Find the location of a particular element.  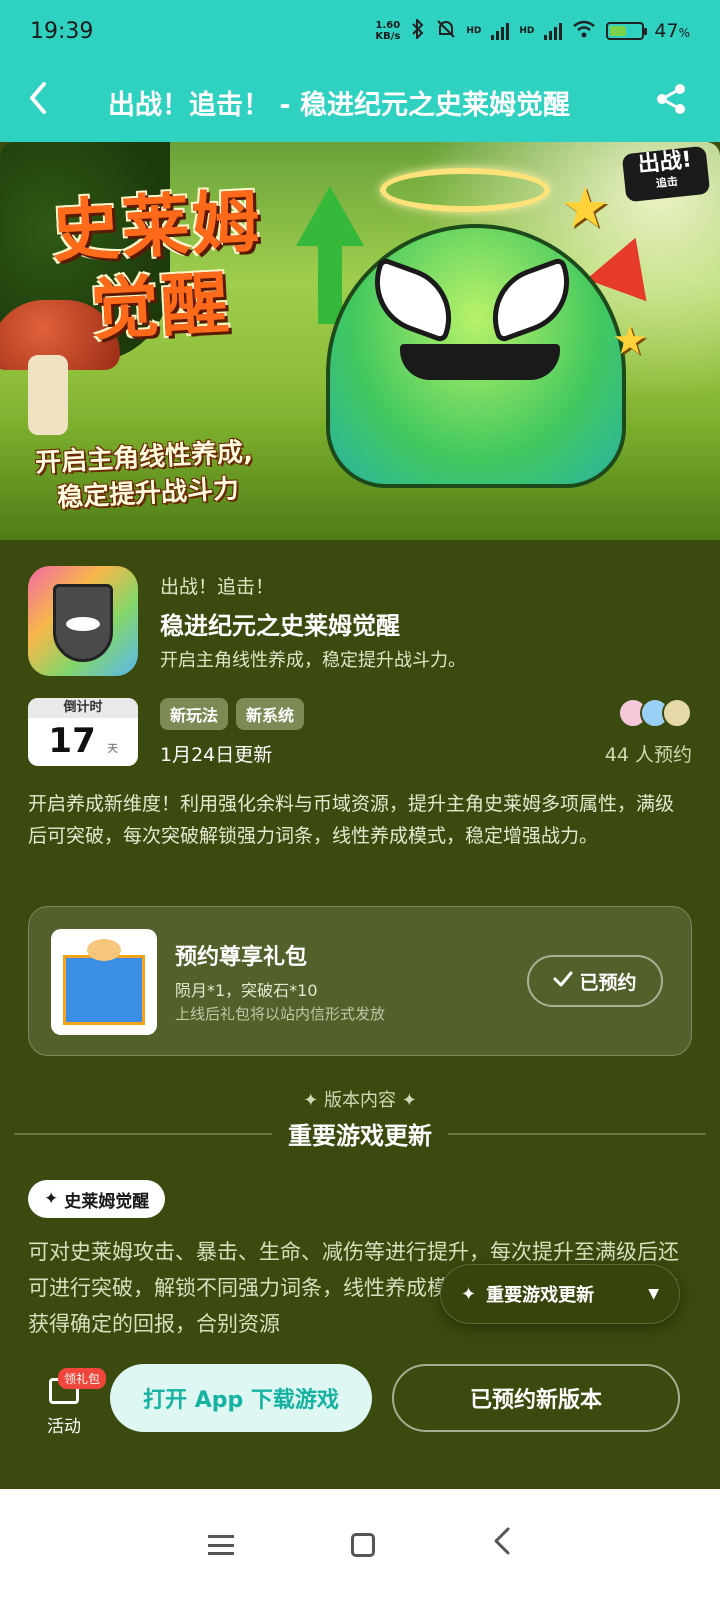

app-icon-tower is located at coordinates (83, 623).